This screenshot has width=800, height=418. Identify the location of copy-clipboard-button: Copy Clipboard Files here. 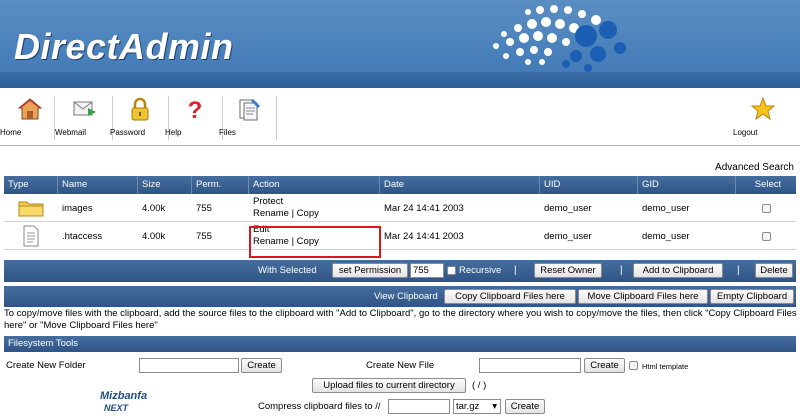
(510, 296).